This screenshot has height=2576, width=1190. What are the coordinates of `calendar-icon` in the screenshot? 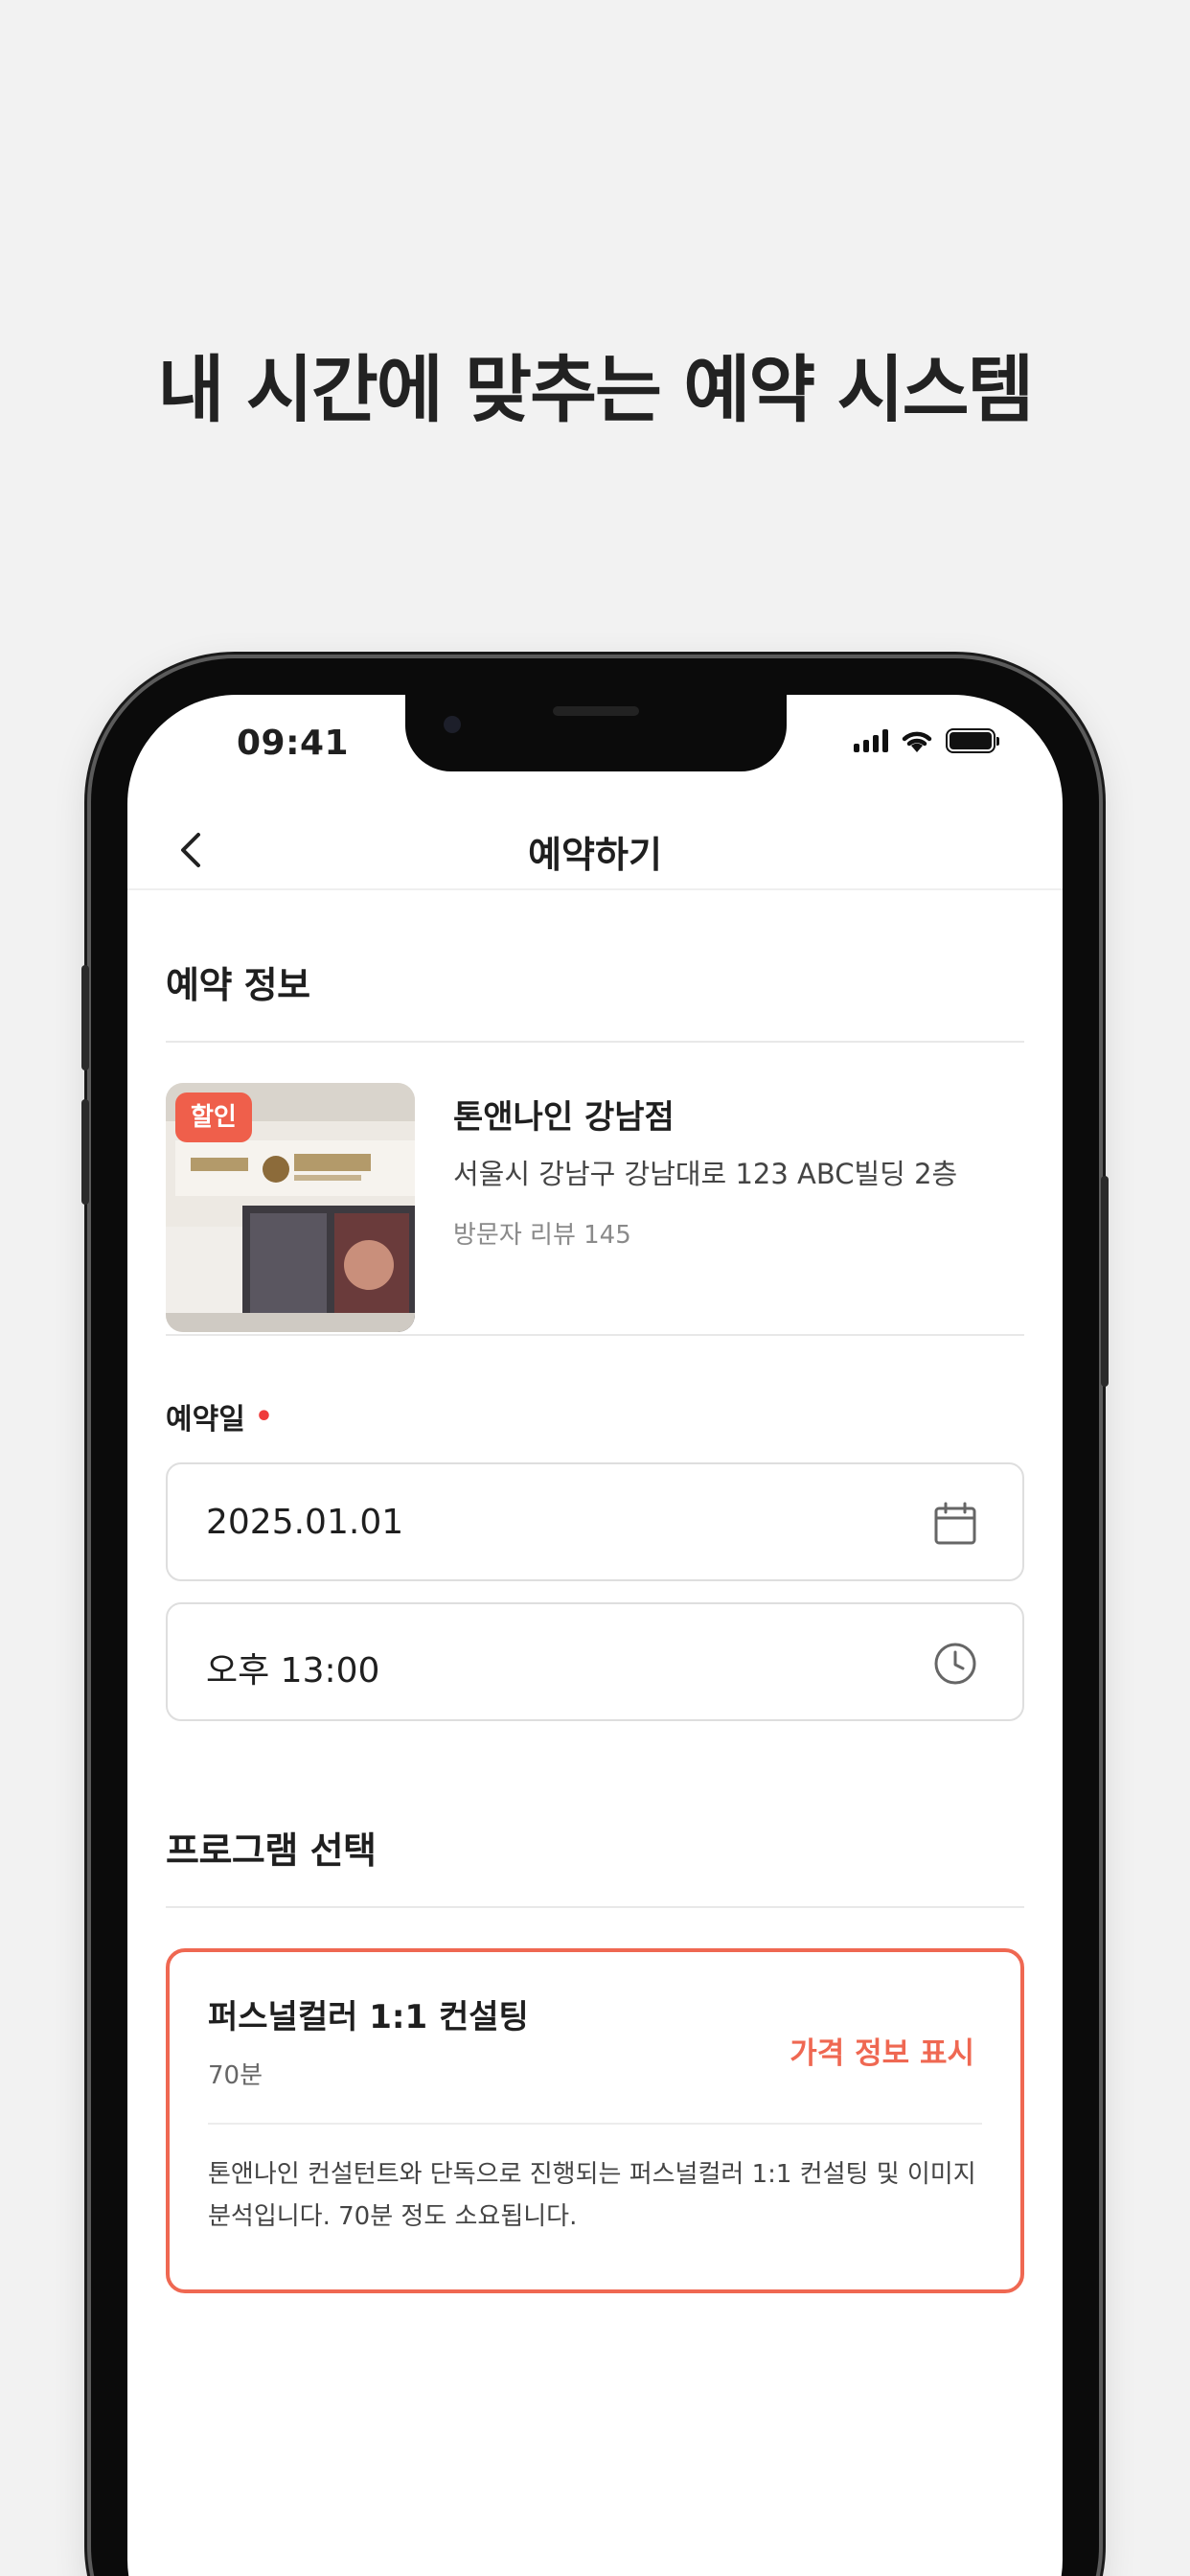 It's located at (955, 1524).